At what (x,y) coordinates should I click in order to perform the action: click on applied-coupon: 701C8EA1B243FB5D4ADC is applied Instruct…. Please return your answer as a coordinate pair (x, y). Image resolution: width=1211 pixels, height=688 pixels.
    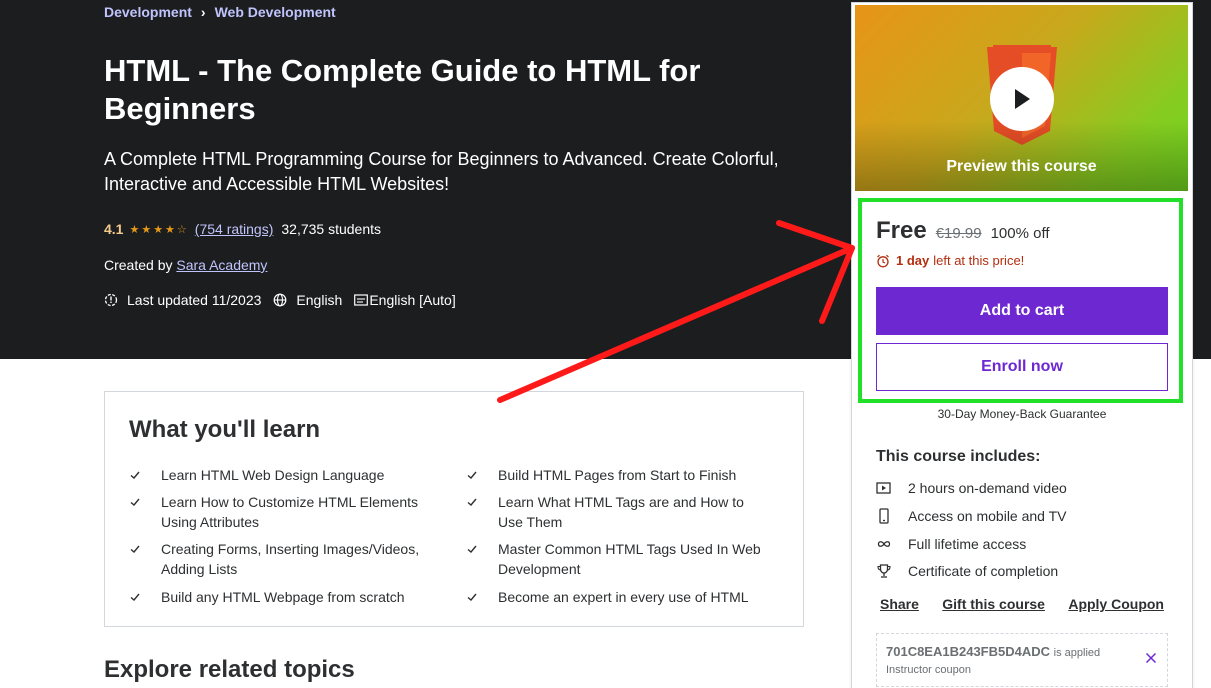
    Looking at the image, I should click on (1022, 660).